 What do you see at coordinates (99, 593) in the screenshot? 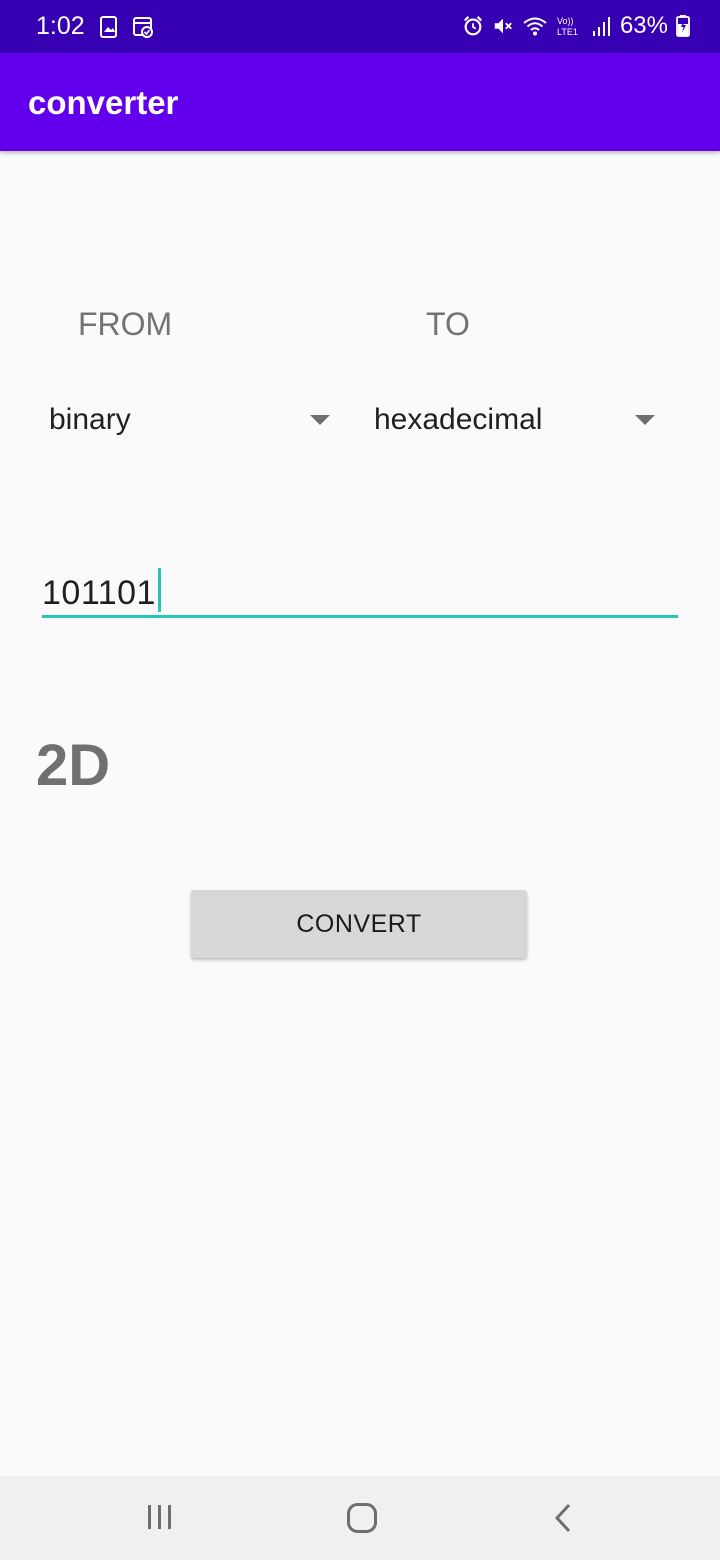
I see `number-input-value: 101101` at bounding box center [99, 593].